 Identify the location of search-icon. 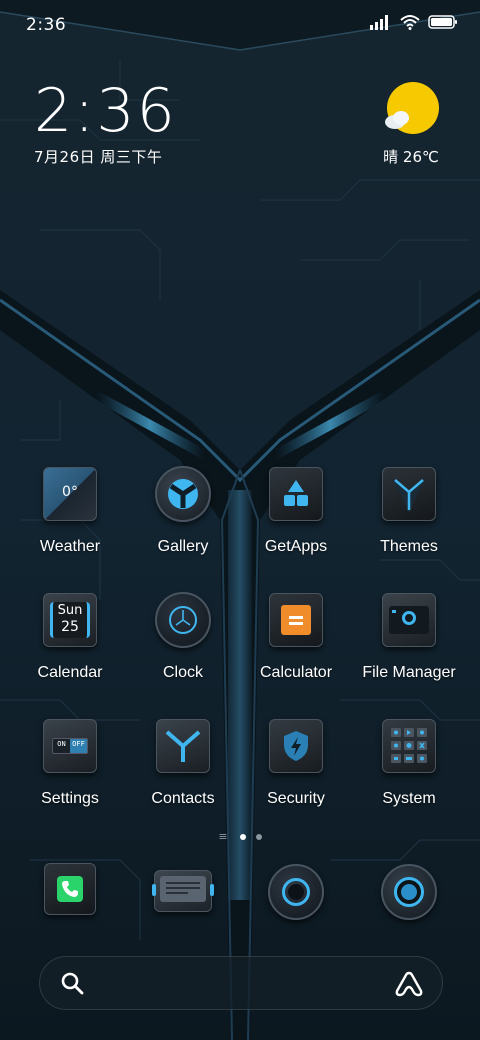
(73, 986).